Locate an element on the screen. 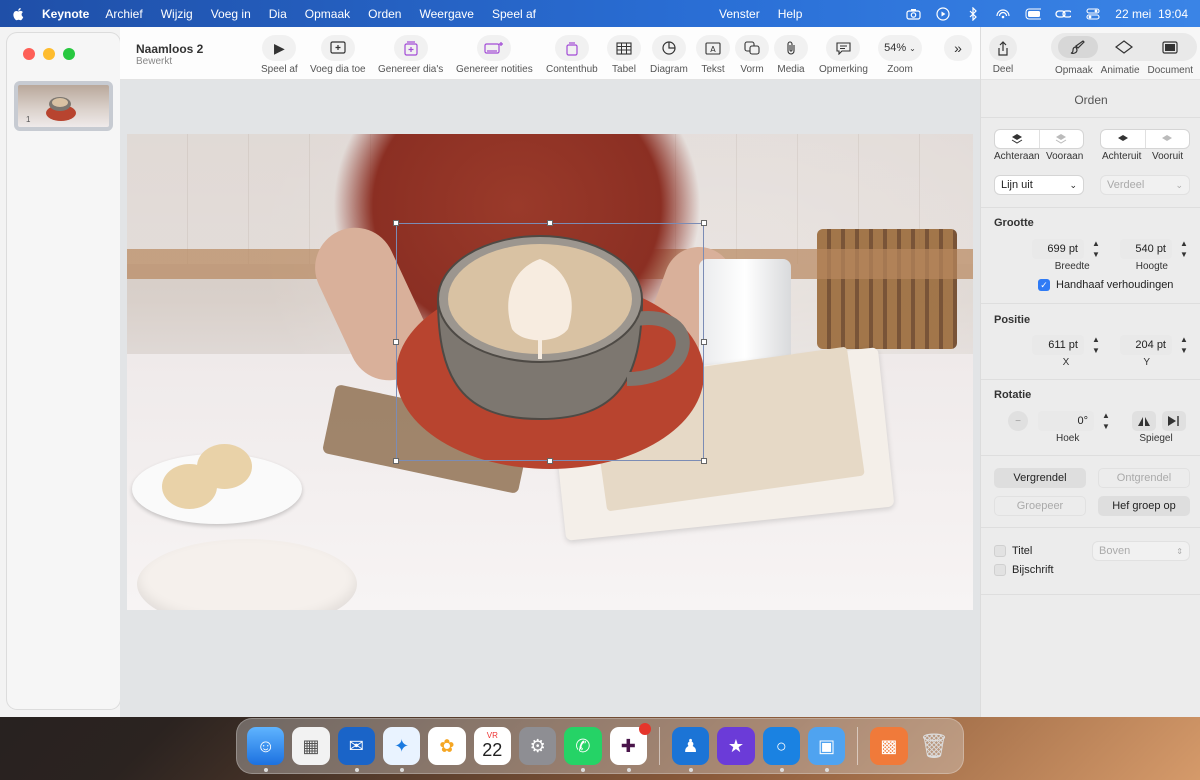 This screenshot has height=780, width=1200. menu-speel-af: Speel af is located at coordinates (514, 14).